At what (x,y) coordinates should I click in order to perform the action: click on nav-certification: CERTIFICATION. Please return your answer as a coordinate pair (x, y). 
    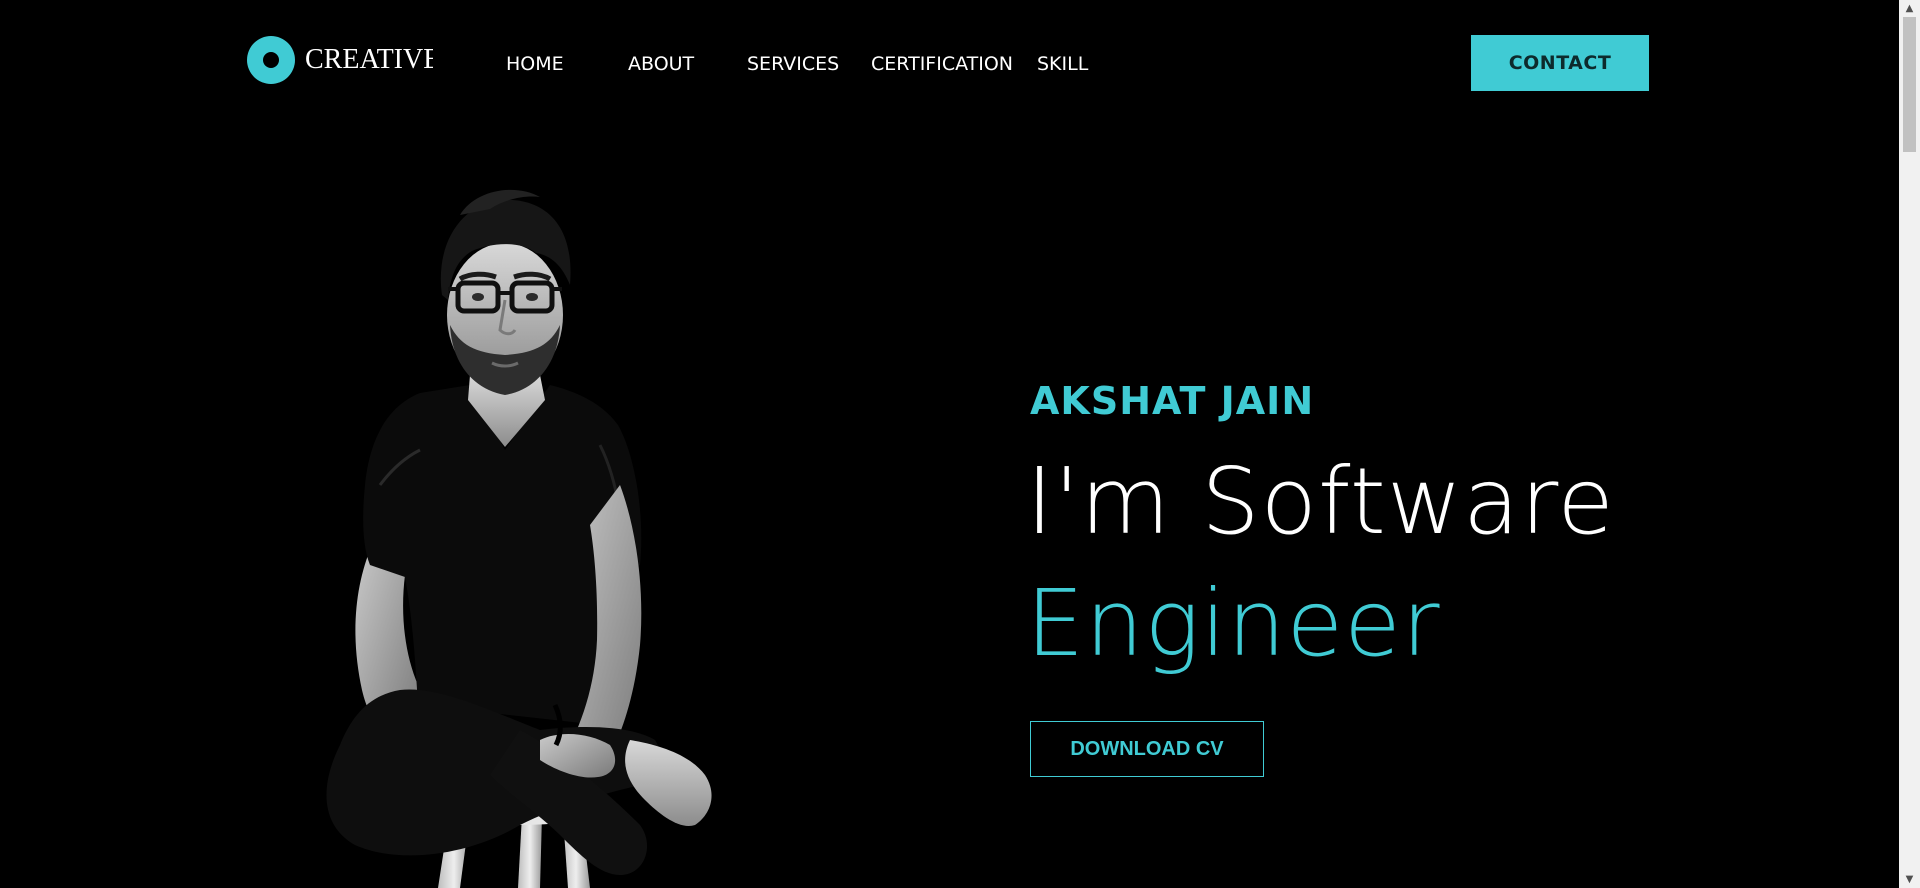
    Looking at the image, I should click on (954, 64).